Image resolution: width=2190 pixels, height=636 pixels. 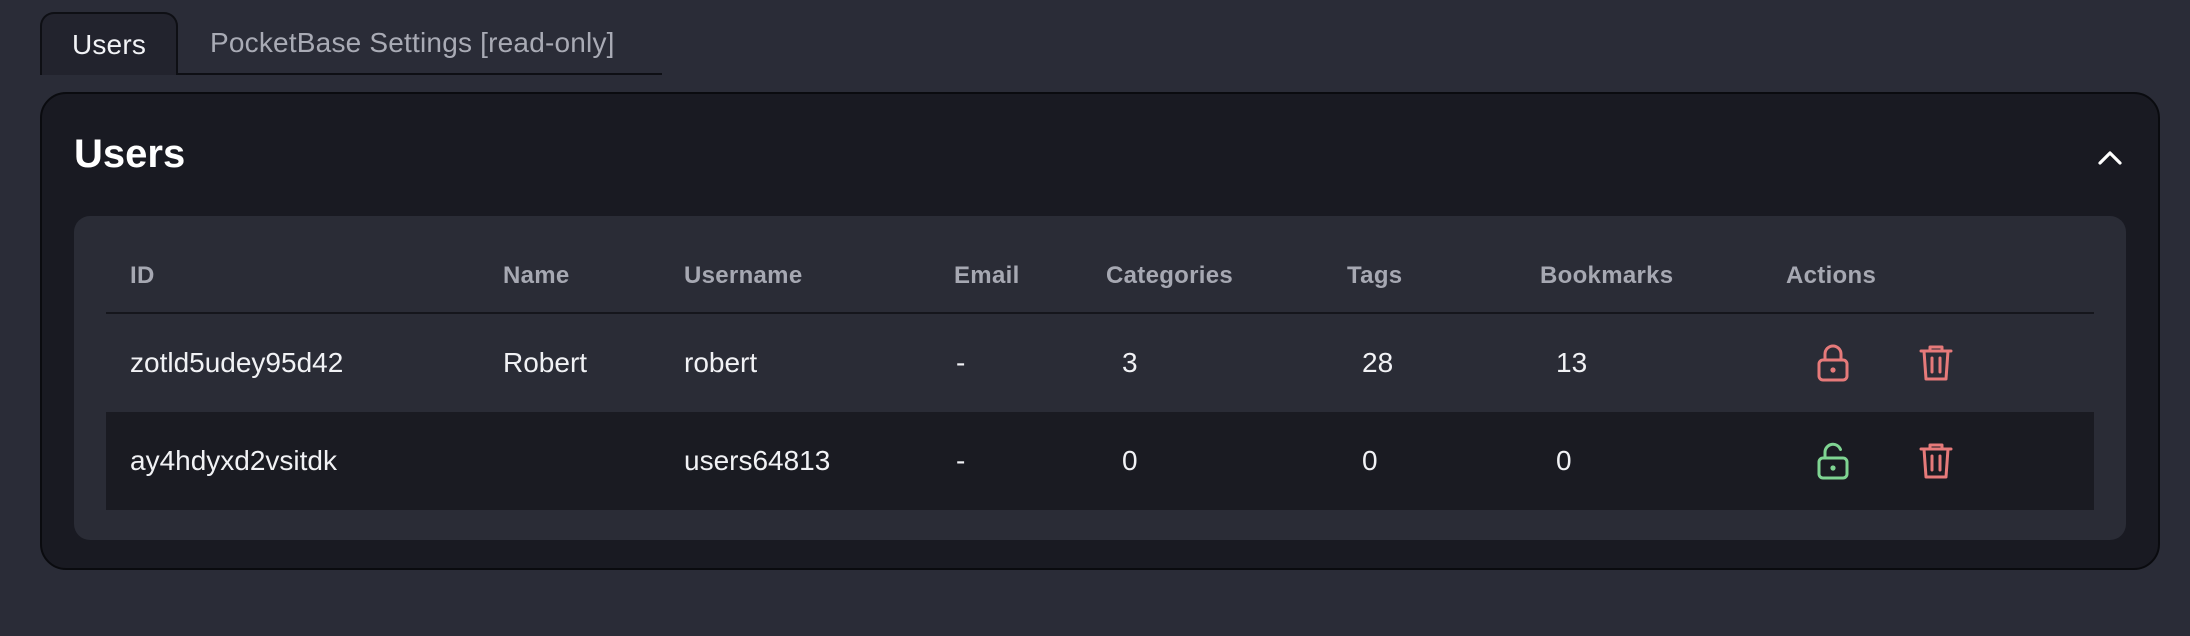 I want to click on user-id: zotld5udey95d42, so click(x=237, y=362).